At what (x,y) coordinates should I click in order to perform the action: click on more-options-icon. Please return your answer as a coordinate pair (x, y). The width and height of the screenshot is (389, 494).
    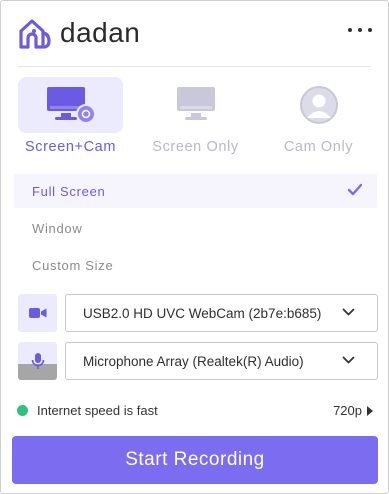
    Looking at the image, I should click on (360, 30).